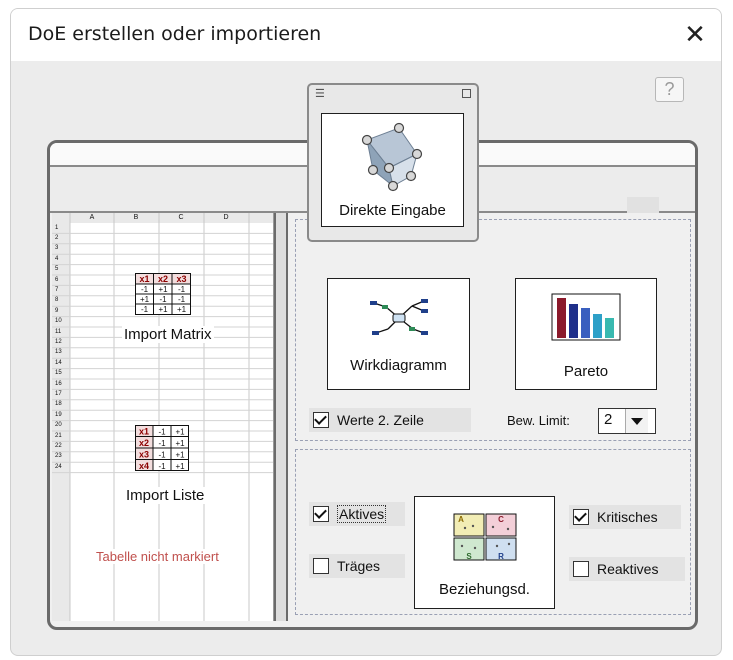  I want to click on close-button: ✕, so click(695, 35).